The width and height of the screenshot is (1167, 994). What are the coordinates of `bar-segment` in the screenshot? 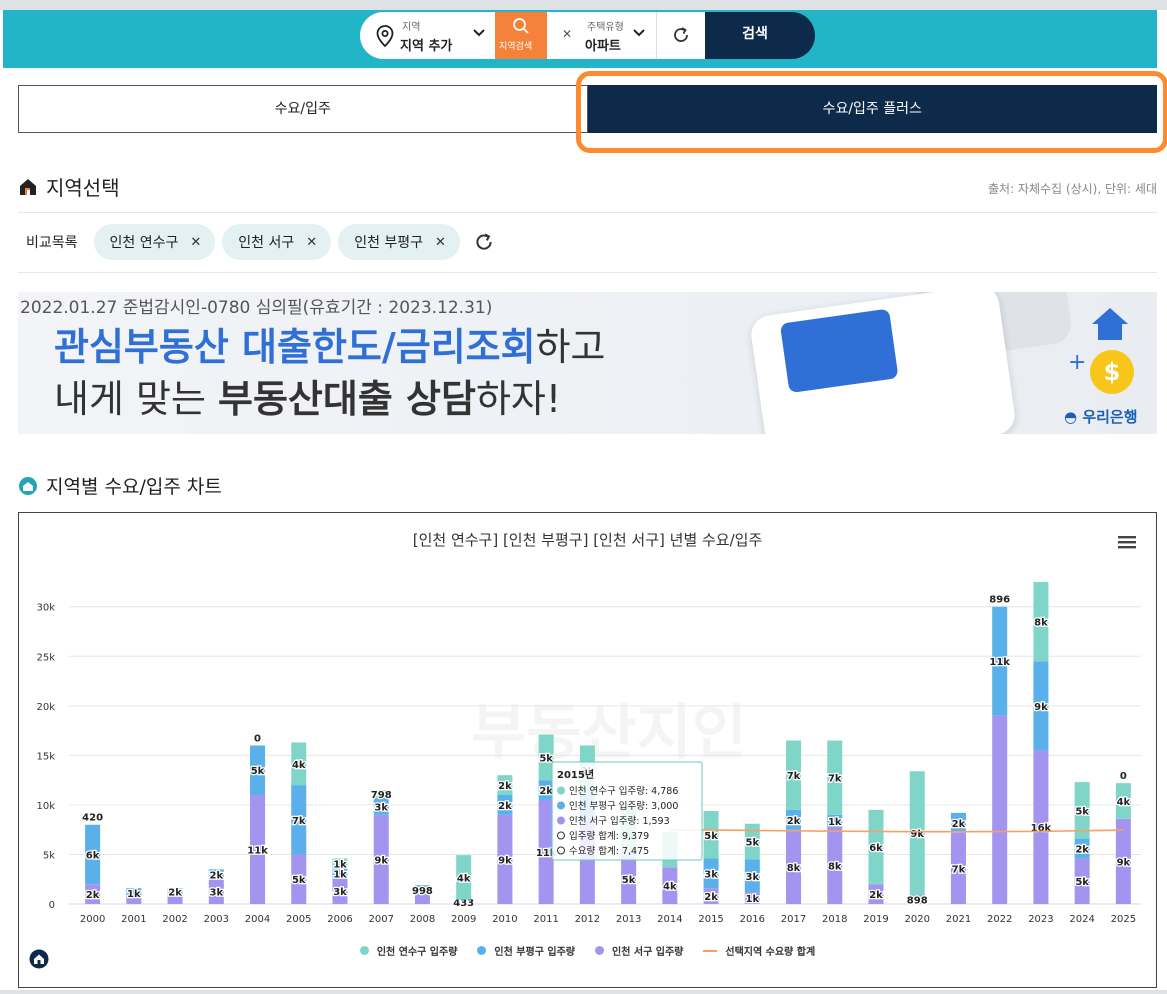 It's located at (1000, 809).